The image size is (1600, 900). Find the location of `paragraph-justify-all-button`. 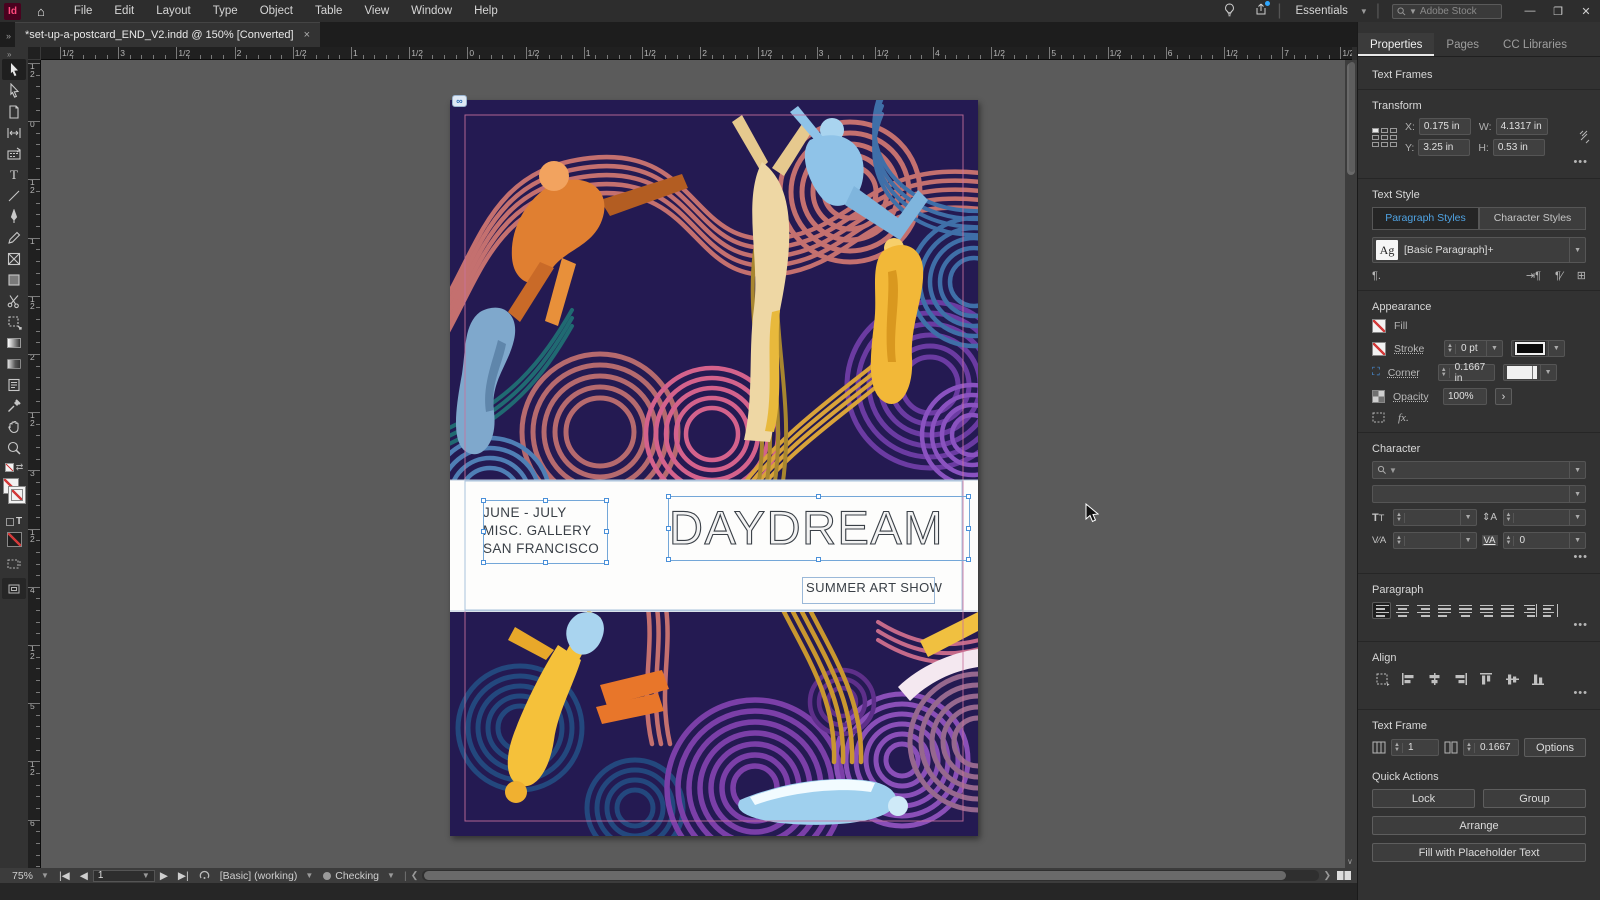

paragraph-justify-all-button is located at coordinates (1507, 610).